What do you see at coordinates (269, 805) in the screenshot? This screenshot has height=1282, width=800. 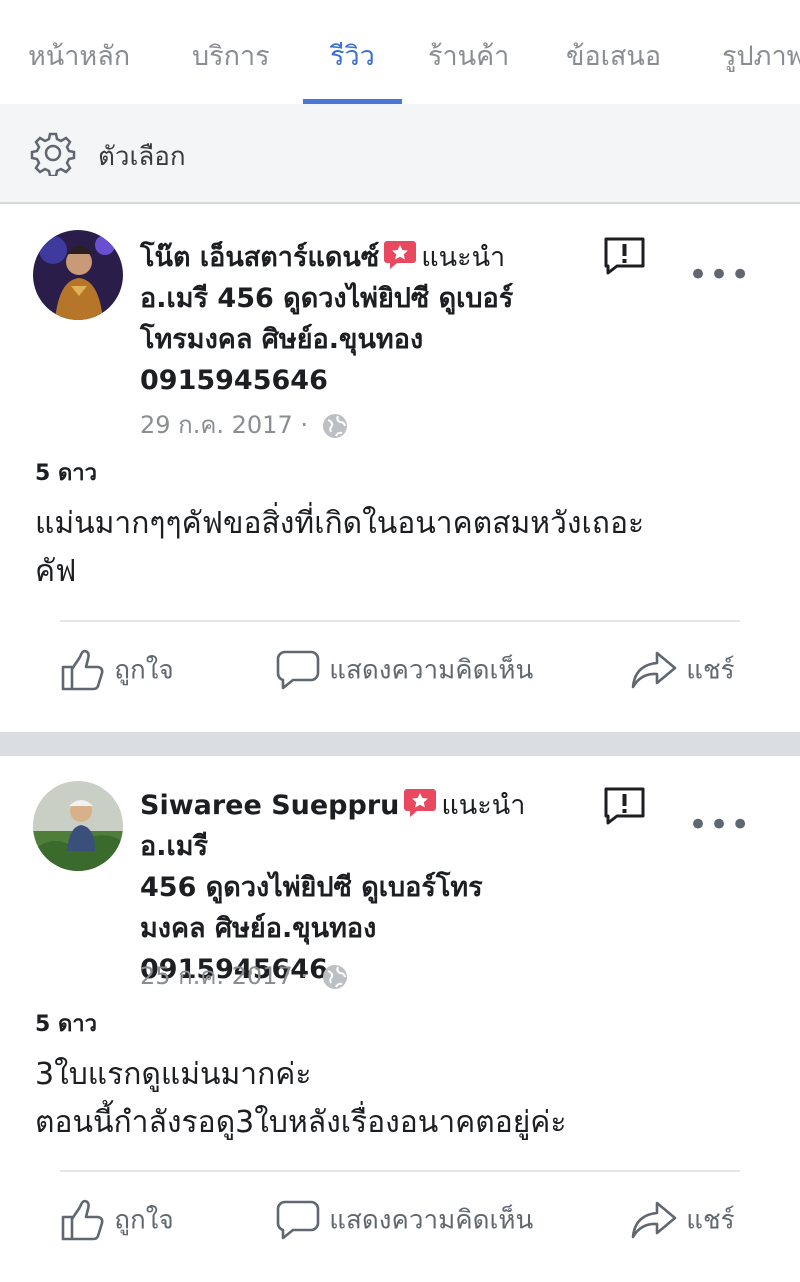 I see `author-name: Siwaree Sueppru` at bounding box center [269, 805].